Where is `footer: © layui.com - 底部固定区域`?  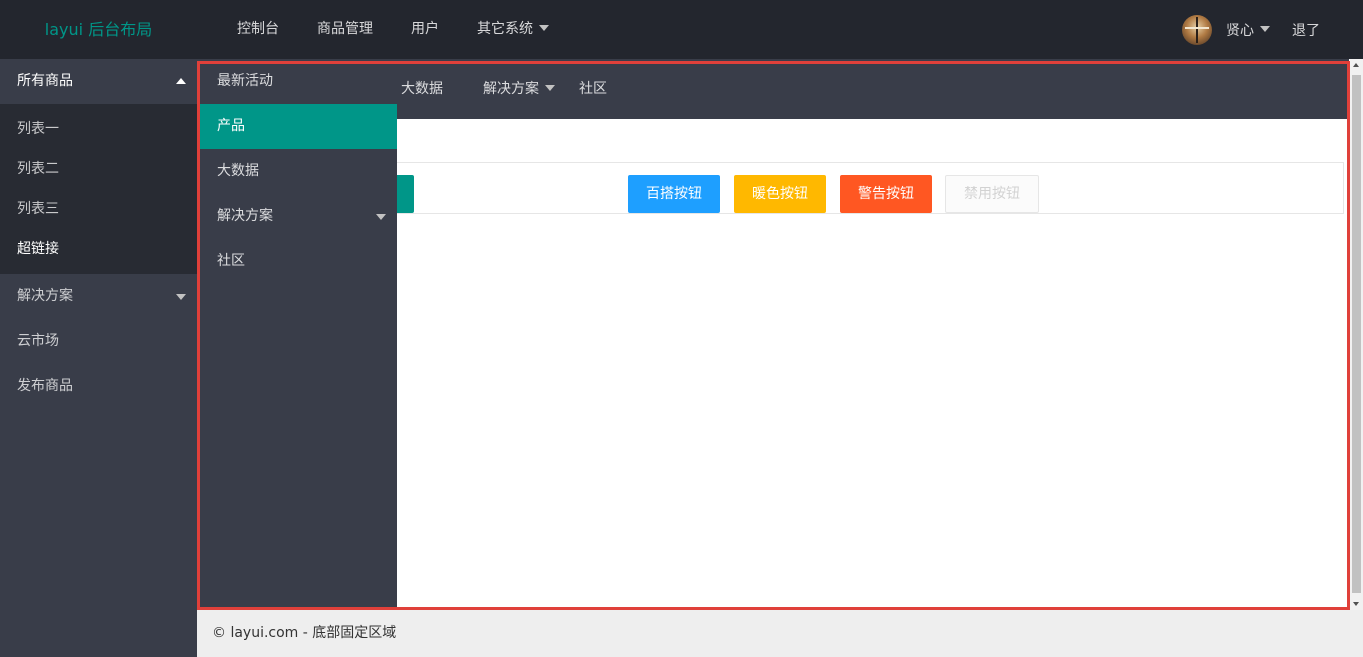 footer: © layui.com - 底部固定区域 is located at coordinates (780, 633).